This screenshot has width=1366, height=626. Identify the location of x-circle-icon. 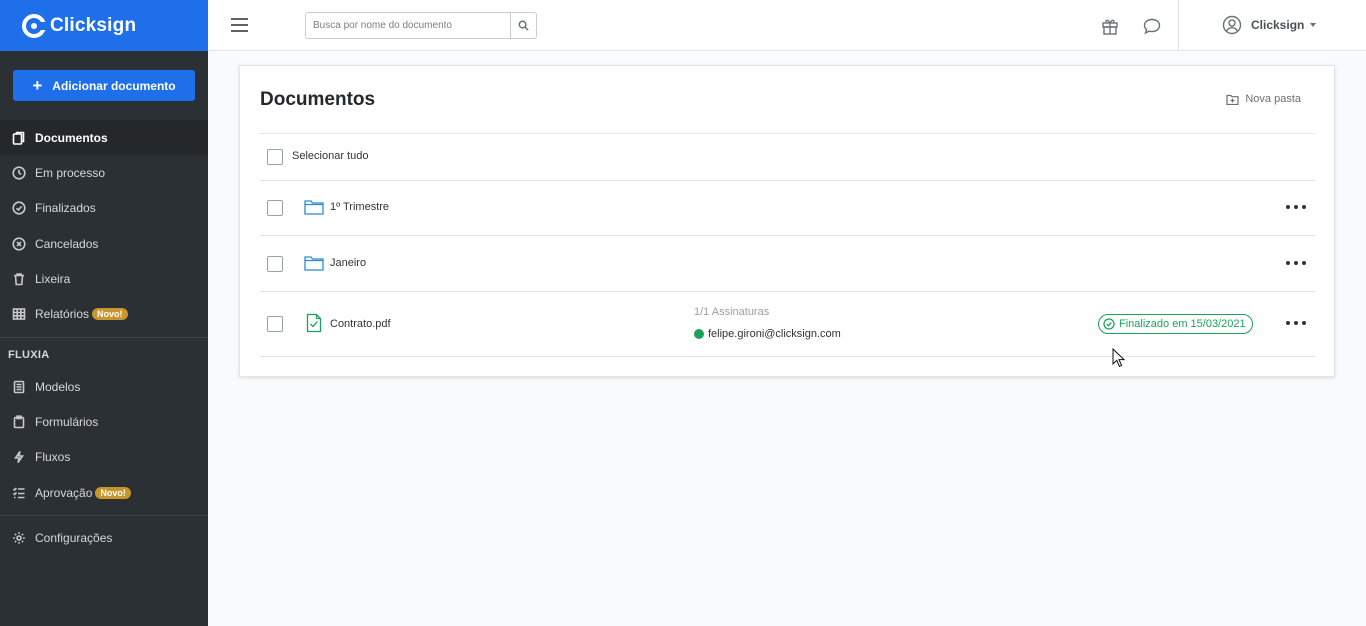
(19, 243).